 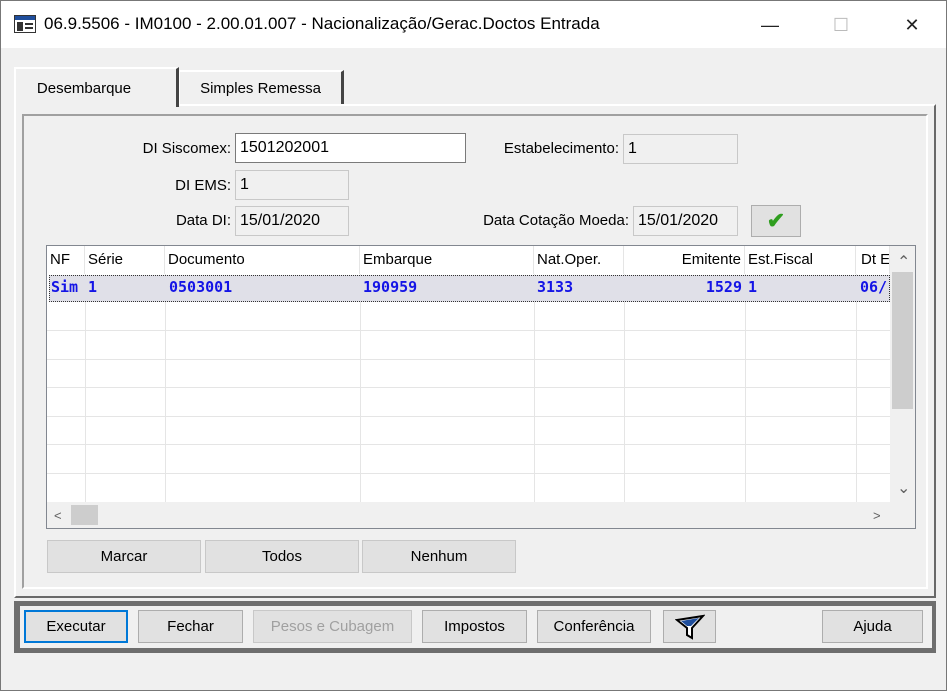 I want to click on grid-header-serie: Série, so click(x=125, y=260).